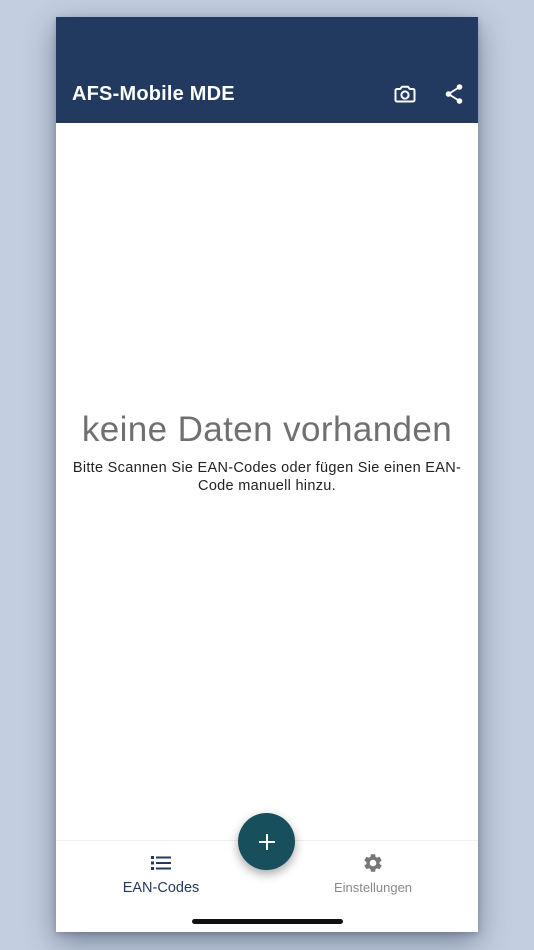 The height and width of the screenshot is (950, 534). What do you see at coordinates (161, 888) in the screenshot?
I see `nav-label-ean-codes: EAN-Codes` at bounding box center [161, 888].